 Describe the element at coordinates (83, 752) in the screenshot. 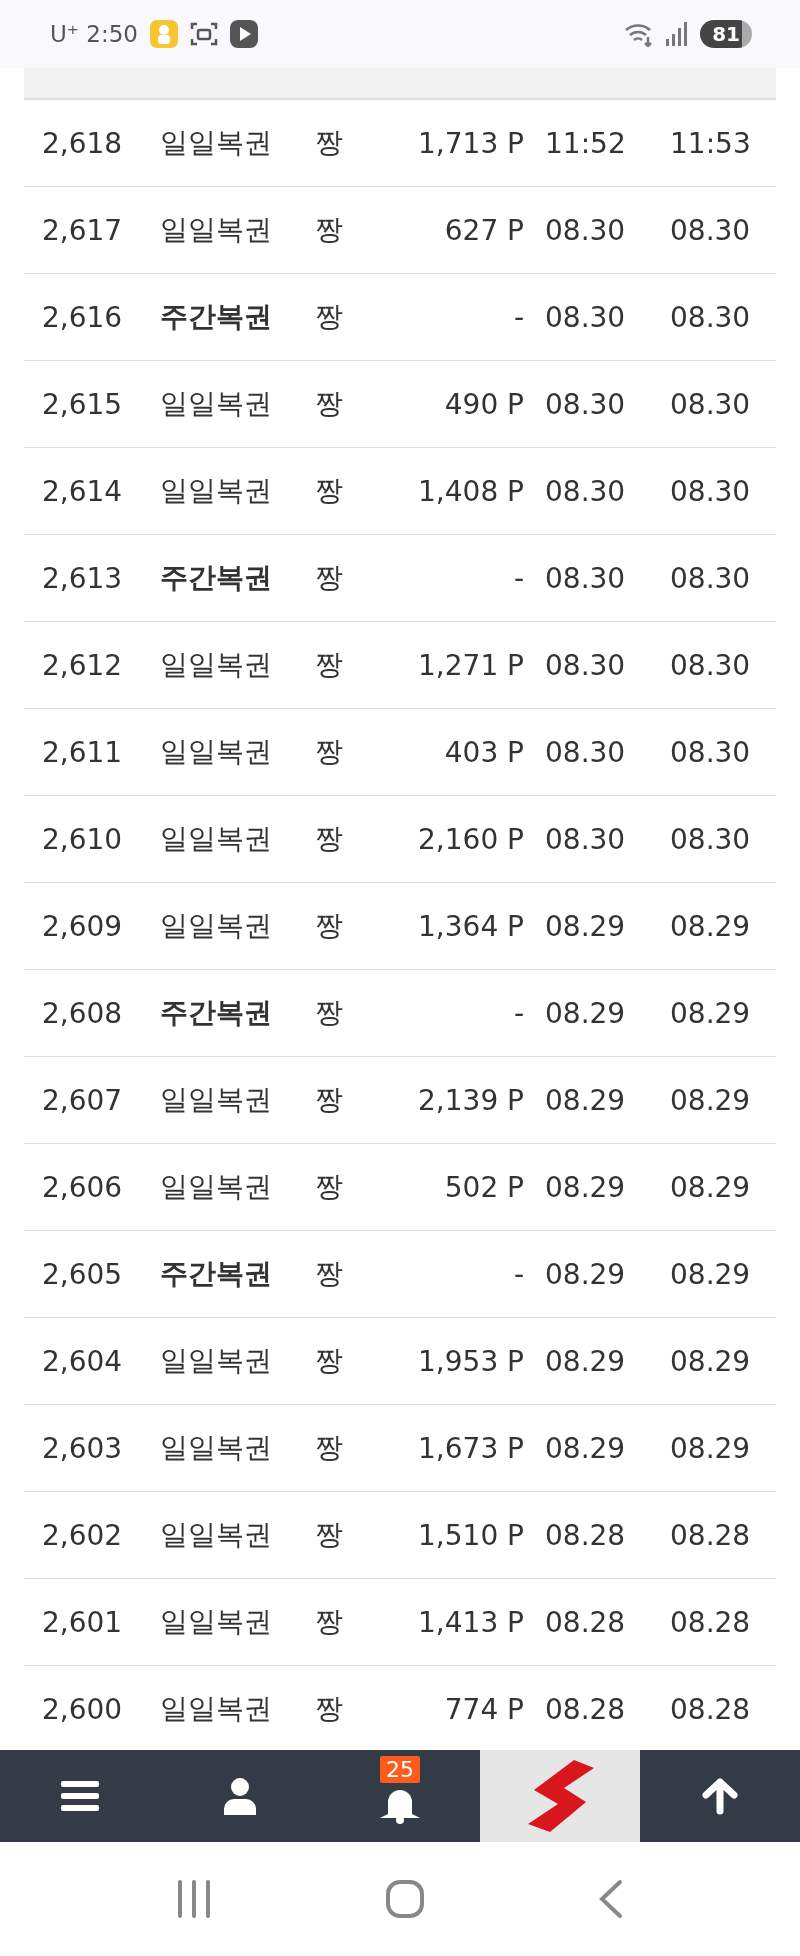

I see `table-cell-text: 2,611` at that location.